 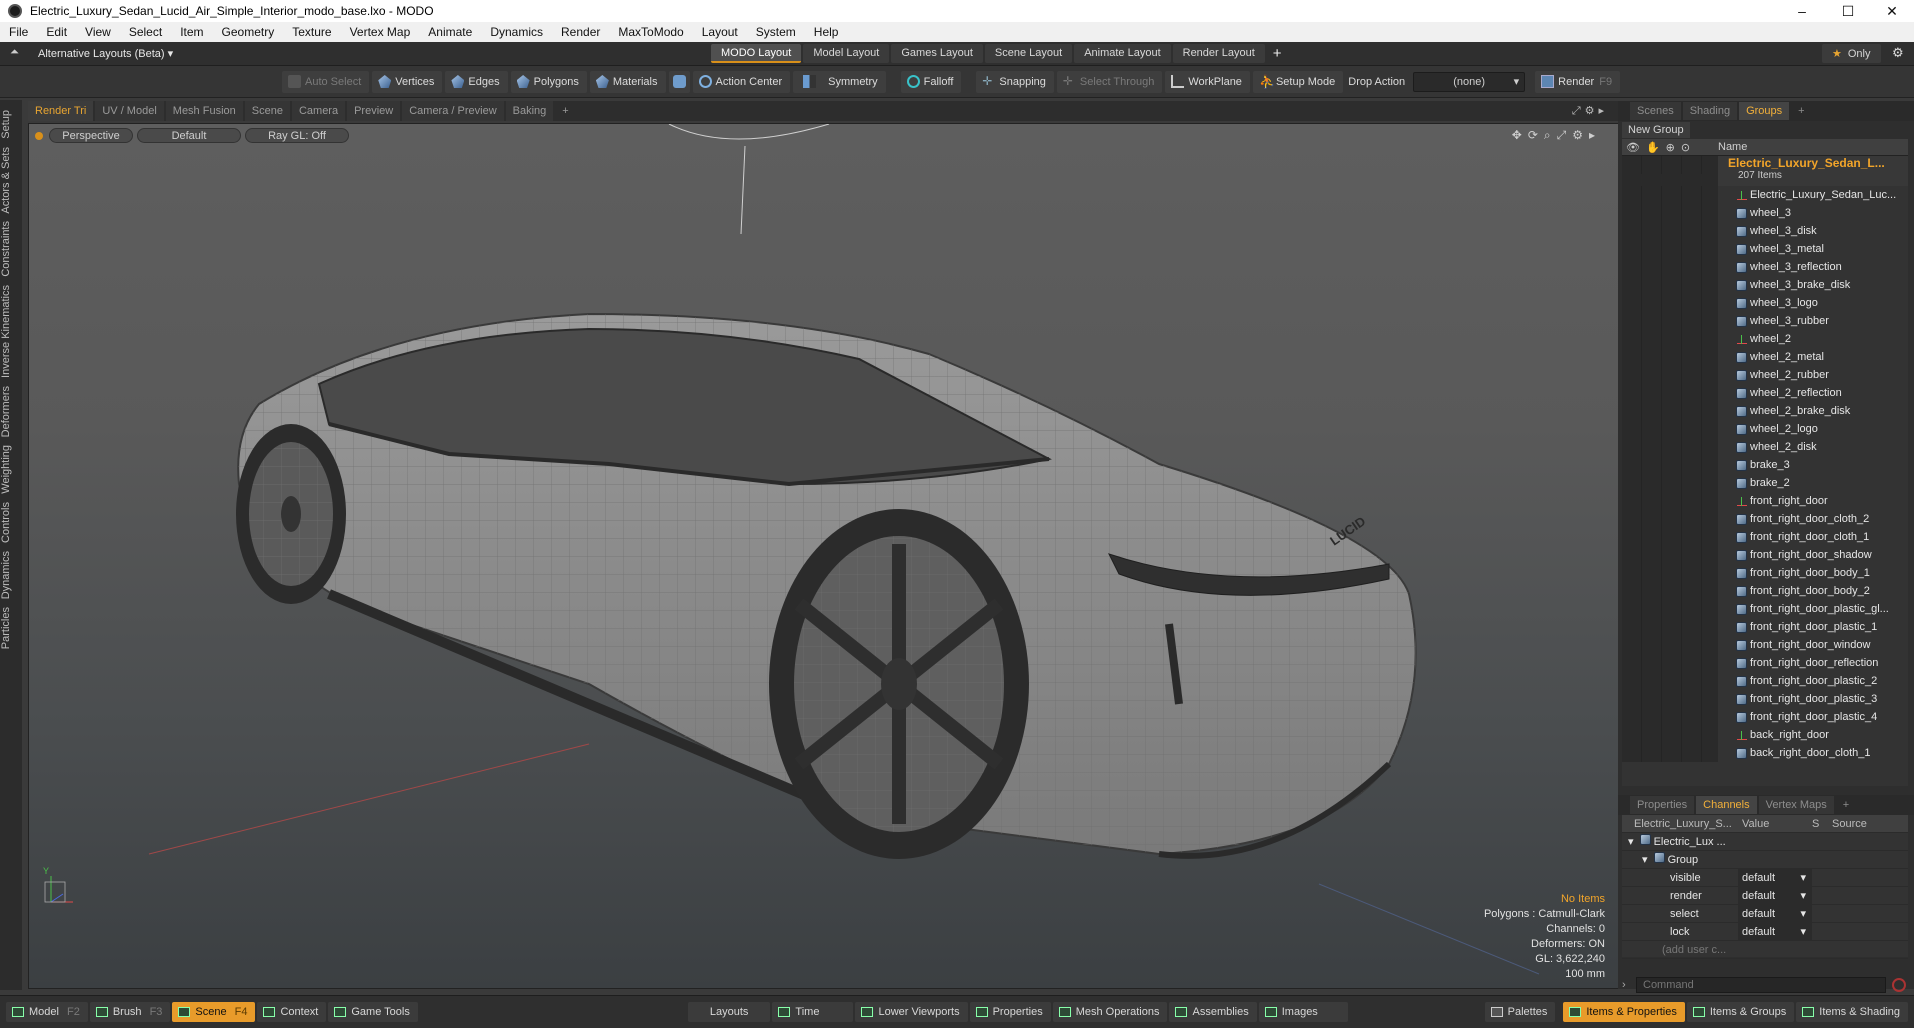 What do you see at coordinates (1765, 171) in the screenshot?
I see `group-root-row: Electric_Luxury_Sedan_L... 207 Items` at bounding box center [1765, 171].